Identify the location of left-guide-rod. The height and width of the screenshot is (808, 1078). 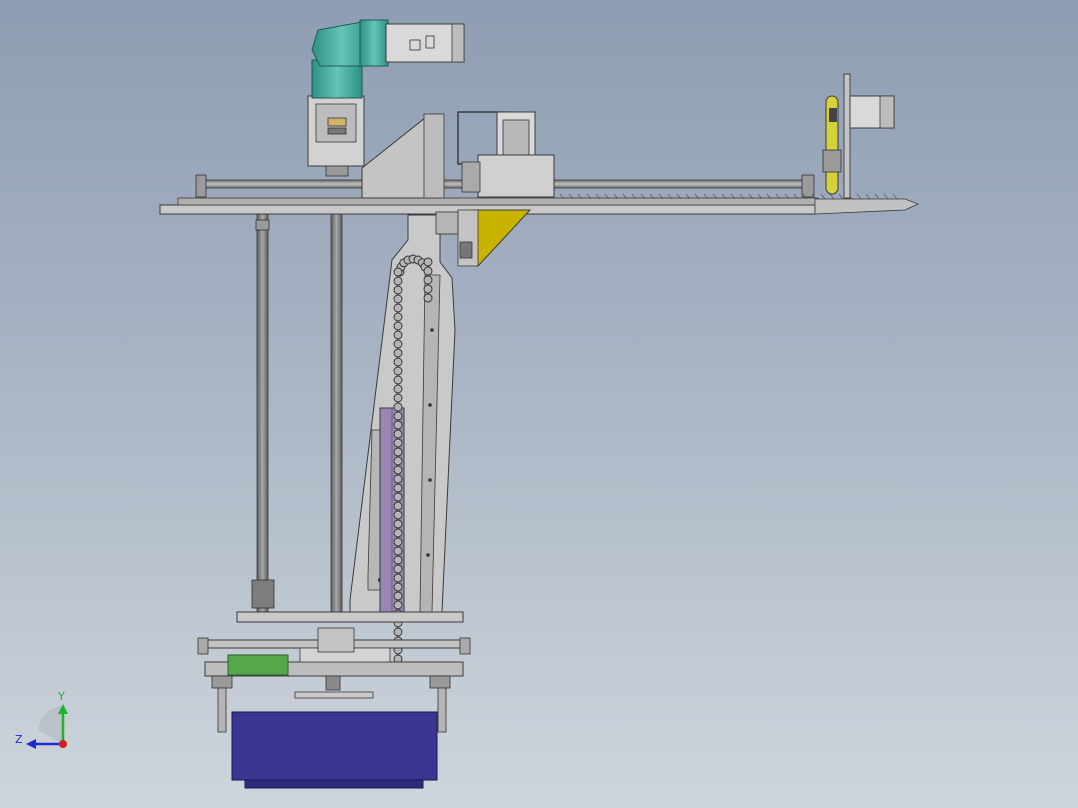
(262, 414).